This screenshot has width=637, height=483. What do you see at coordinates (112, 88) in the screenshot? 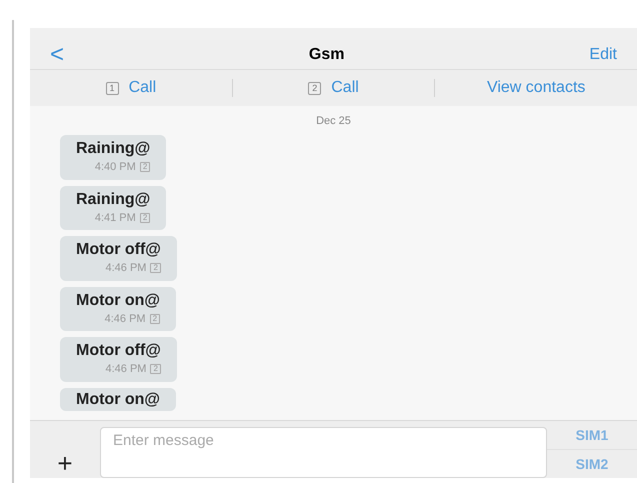
I see `sim-icon: 1` at bounding box center [112, 88].